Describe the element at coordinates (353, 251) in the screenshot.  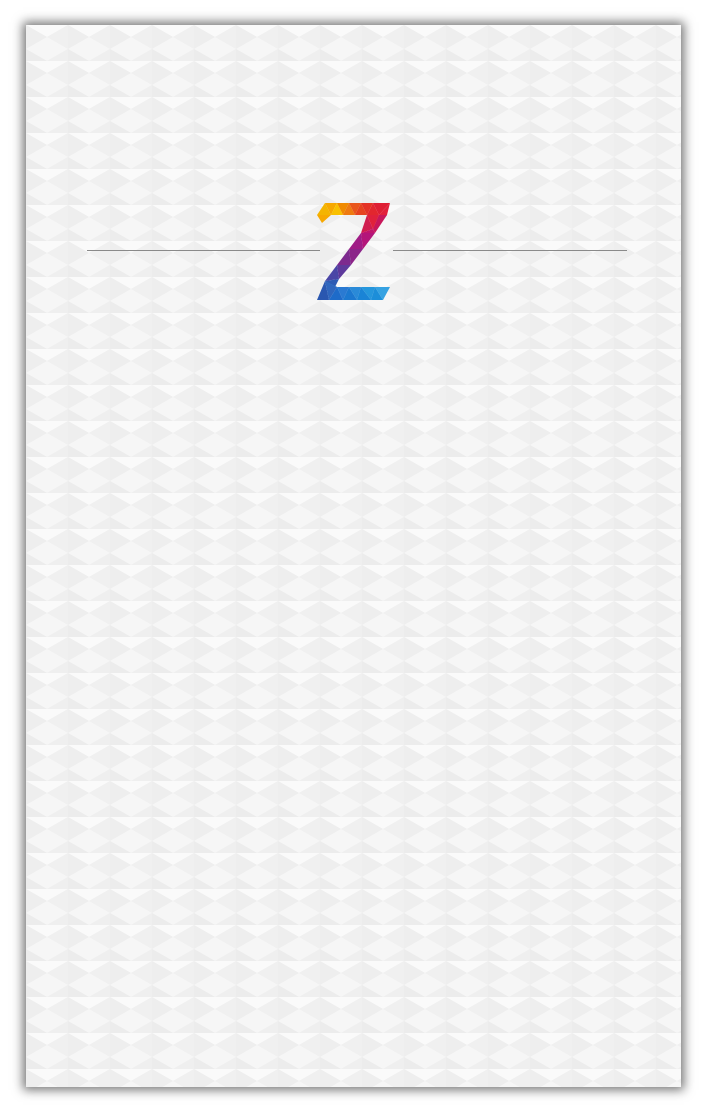
I see `z-logo-icon` at that location.